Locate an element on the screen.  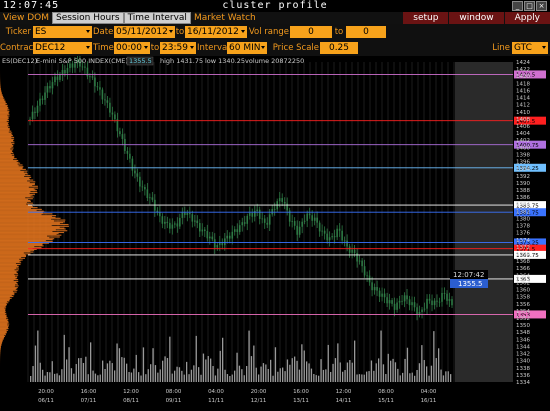
high-text: high 1431.75 is located at coordinates (181, 61).